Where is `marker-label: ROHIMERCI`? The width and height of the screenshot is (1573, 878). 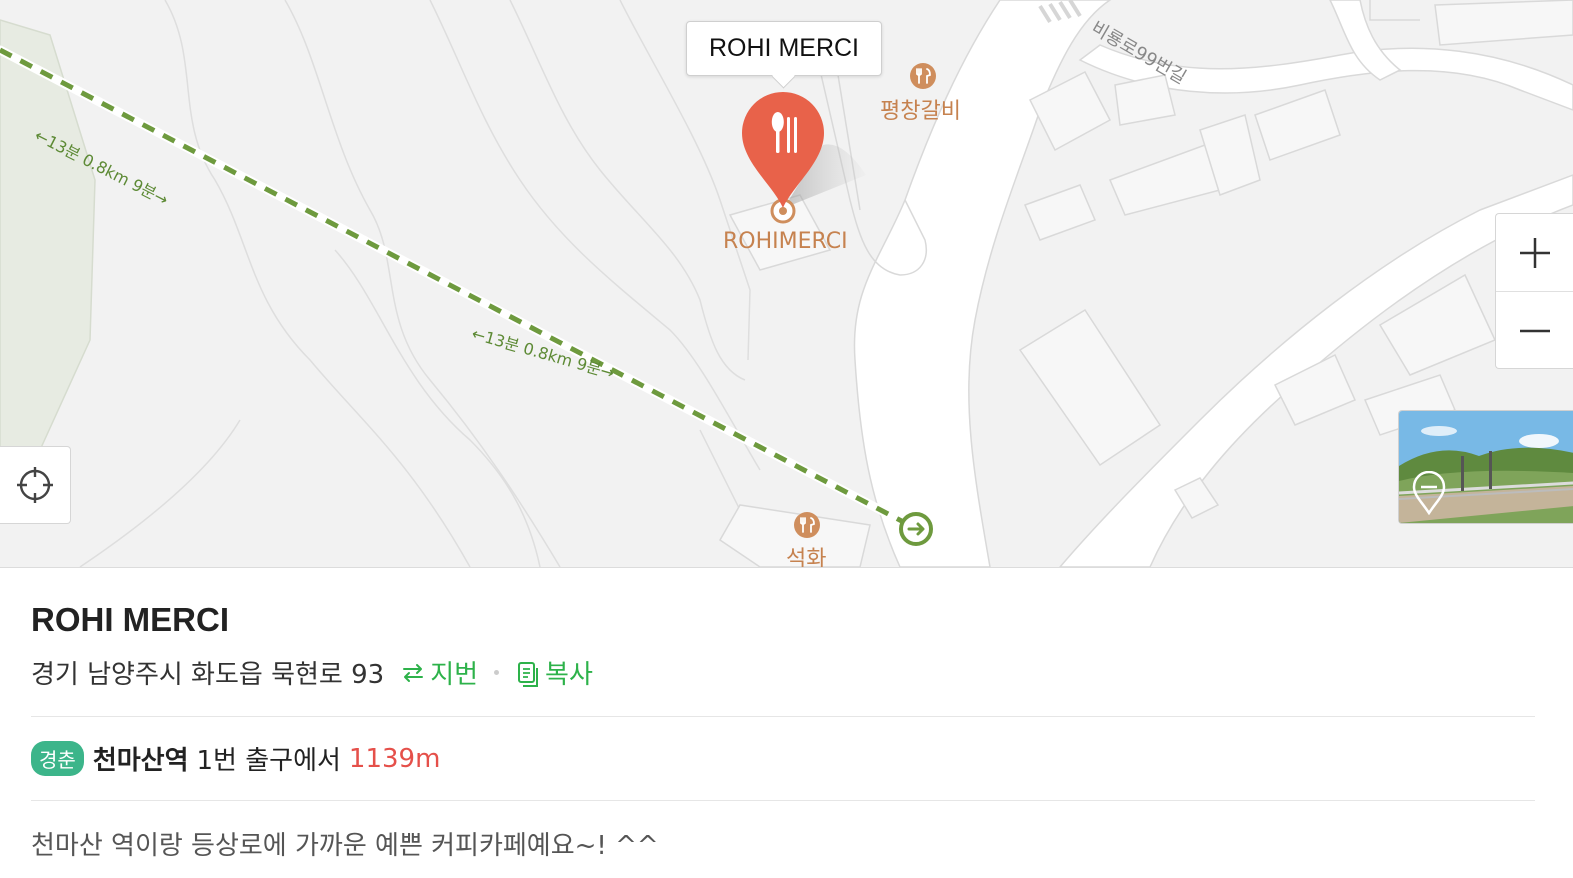
marker-label: ROHIMERCI is located at coordinates (785, 241).